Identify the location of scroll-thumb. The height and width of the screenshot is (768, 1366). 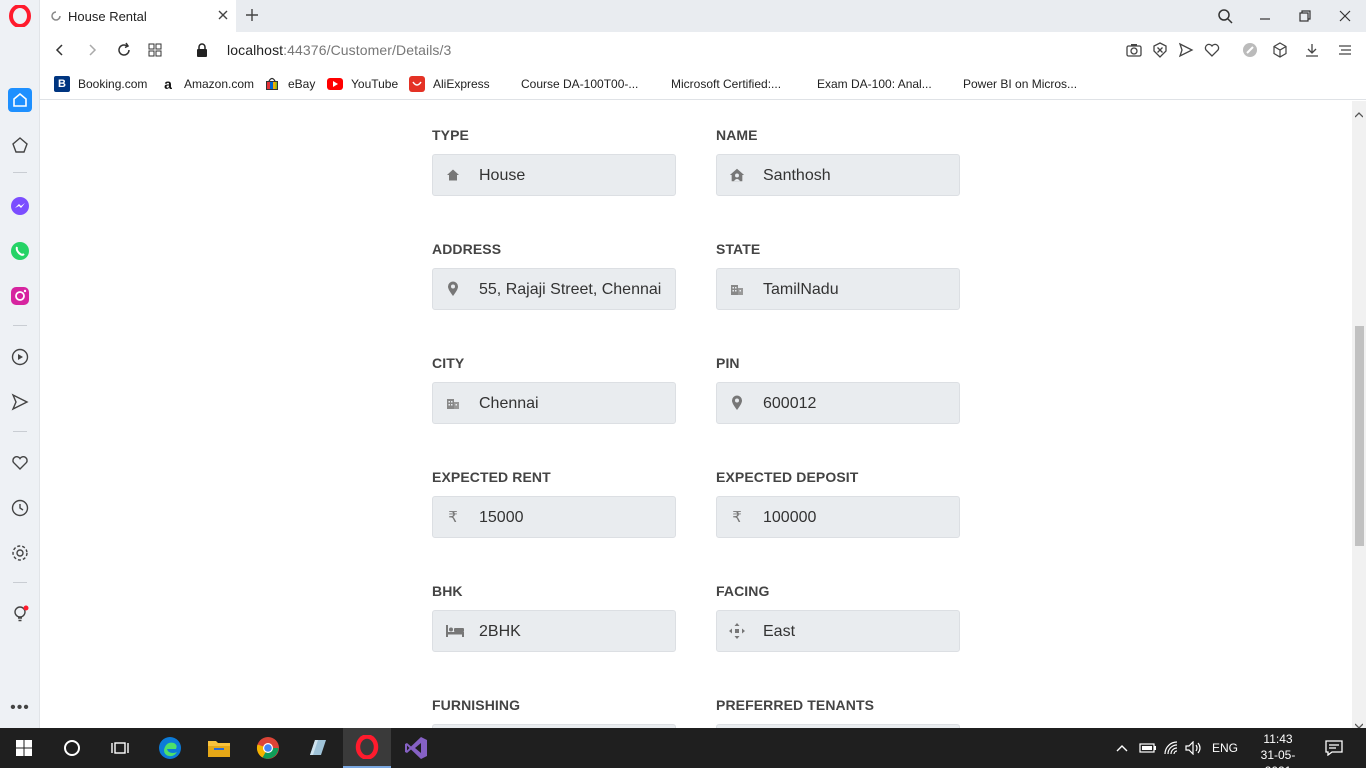
(1359, 436).